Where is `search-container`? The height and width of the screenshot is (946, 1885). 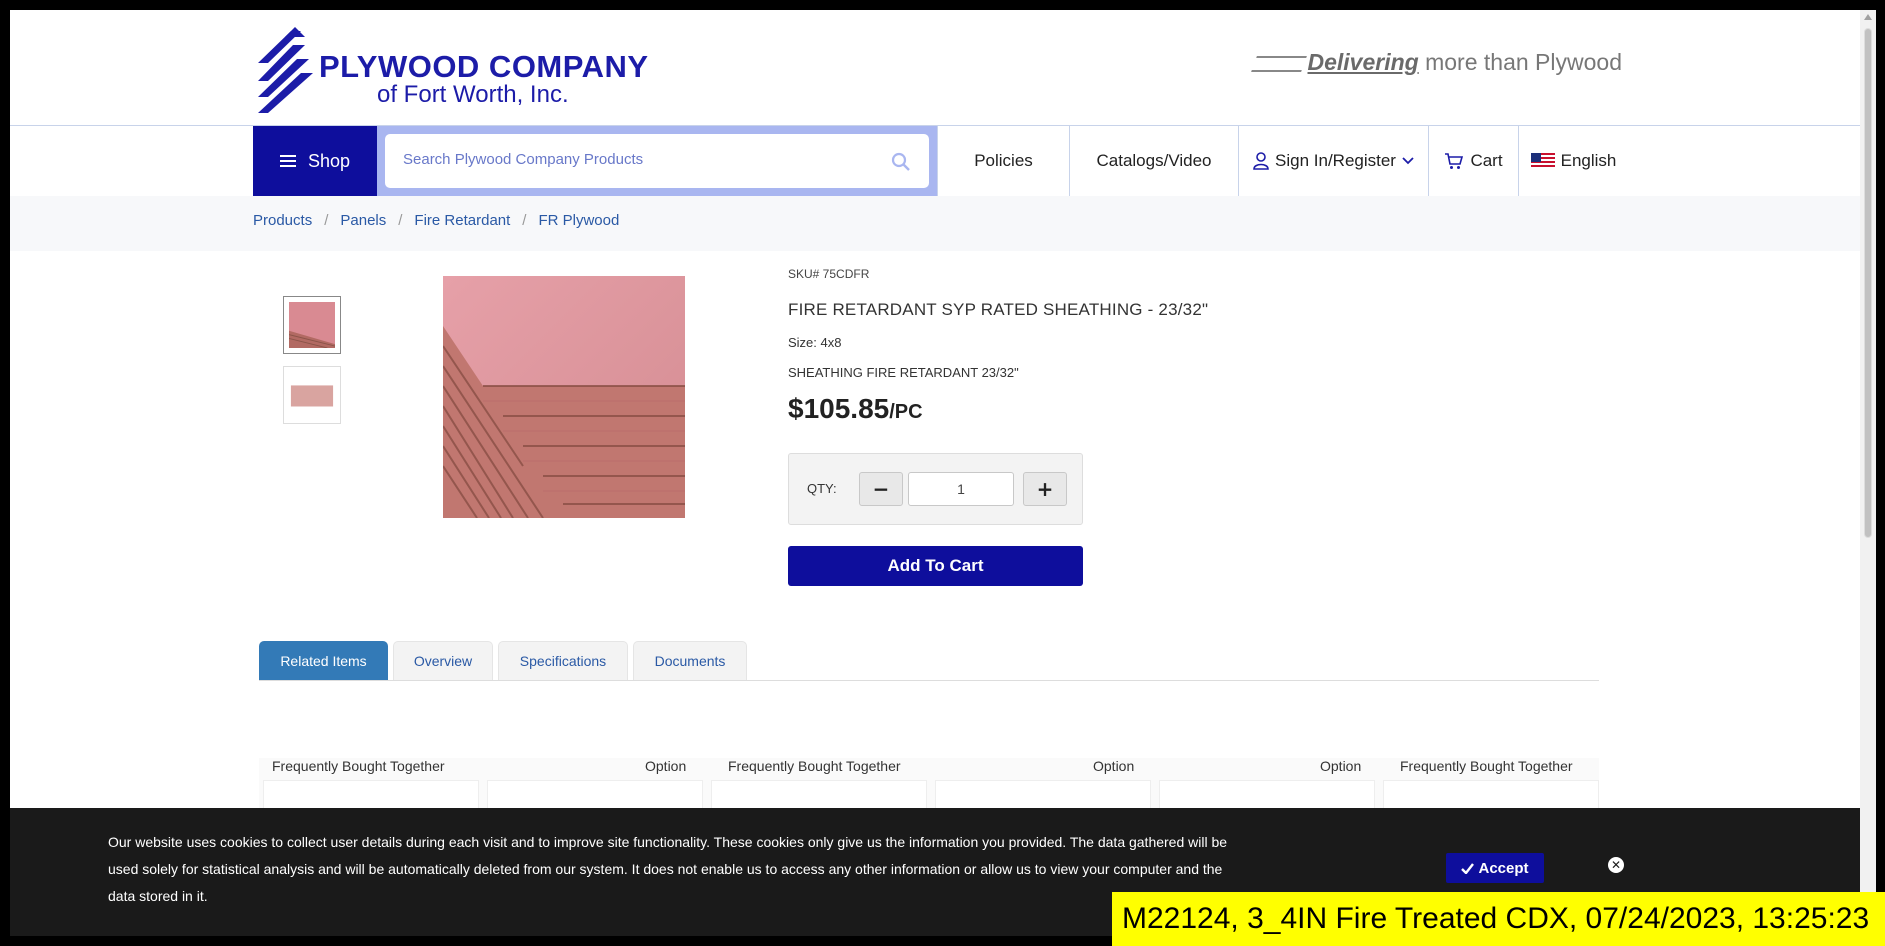 search-container is located at coordinates (657, 161).